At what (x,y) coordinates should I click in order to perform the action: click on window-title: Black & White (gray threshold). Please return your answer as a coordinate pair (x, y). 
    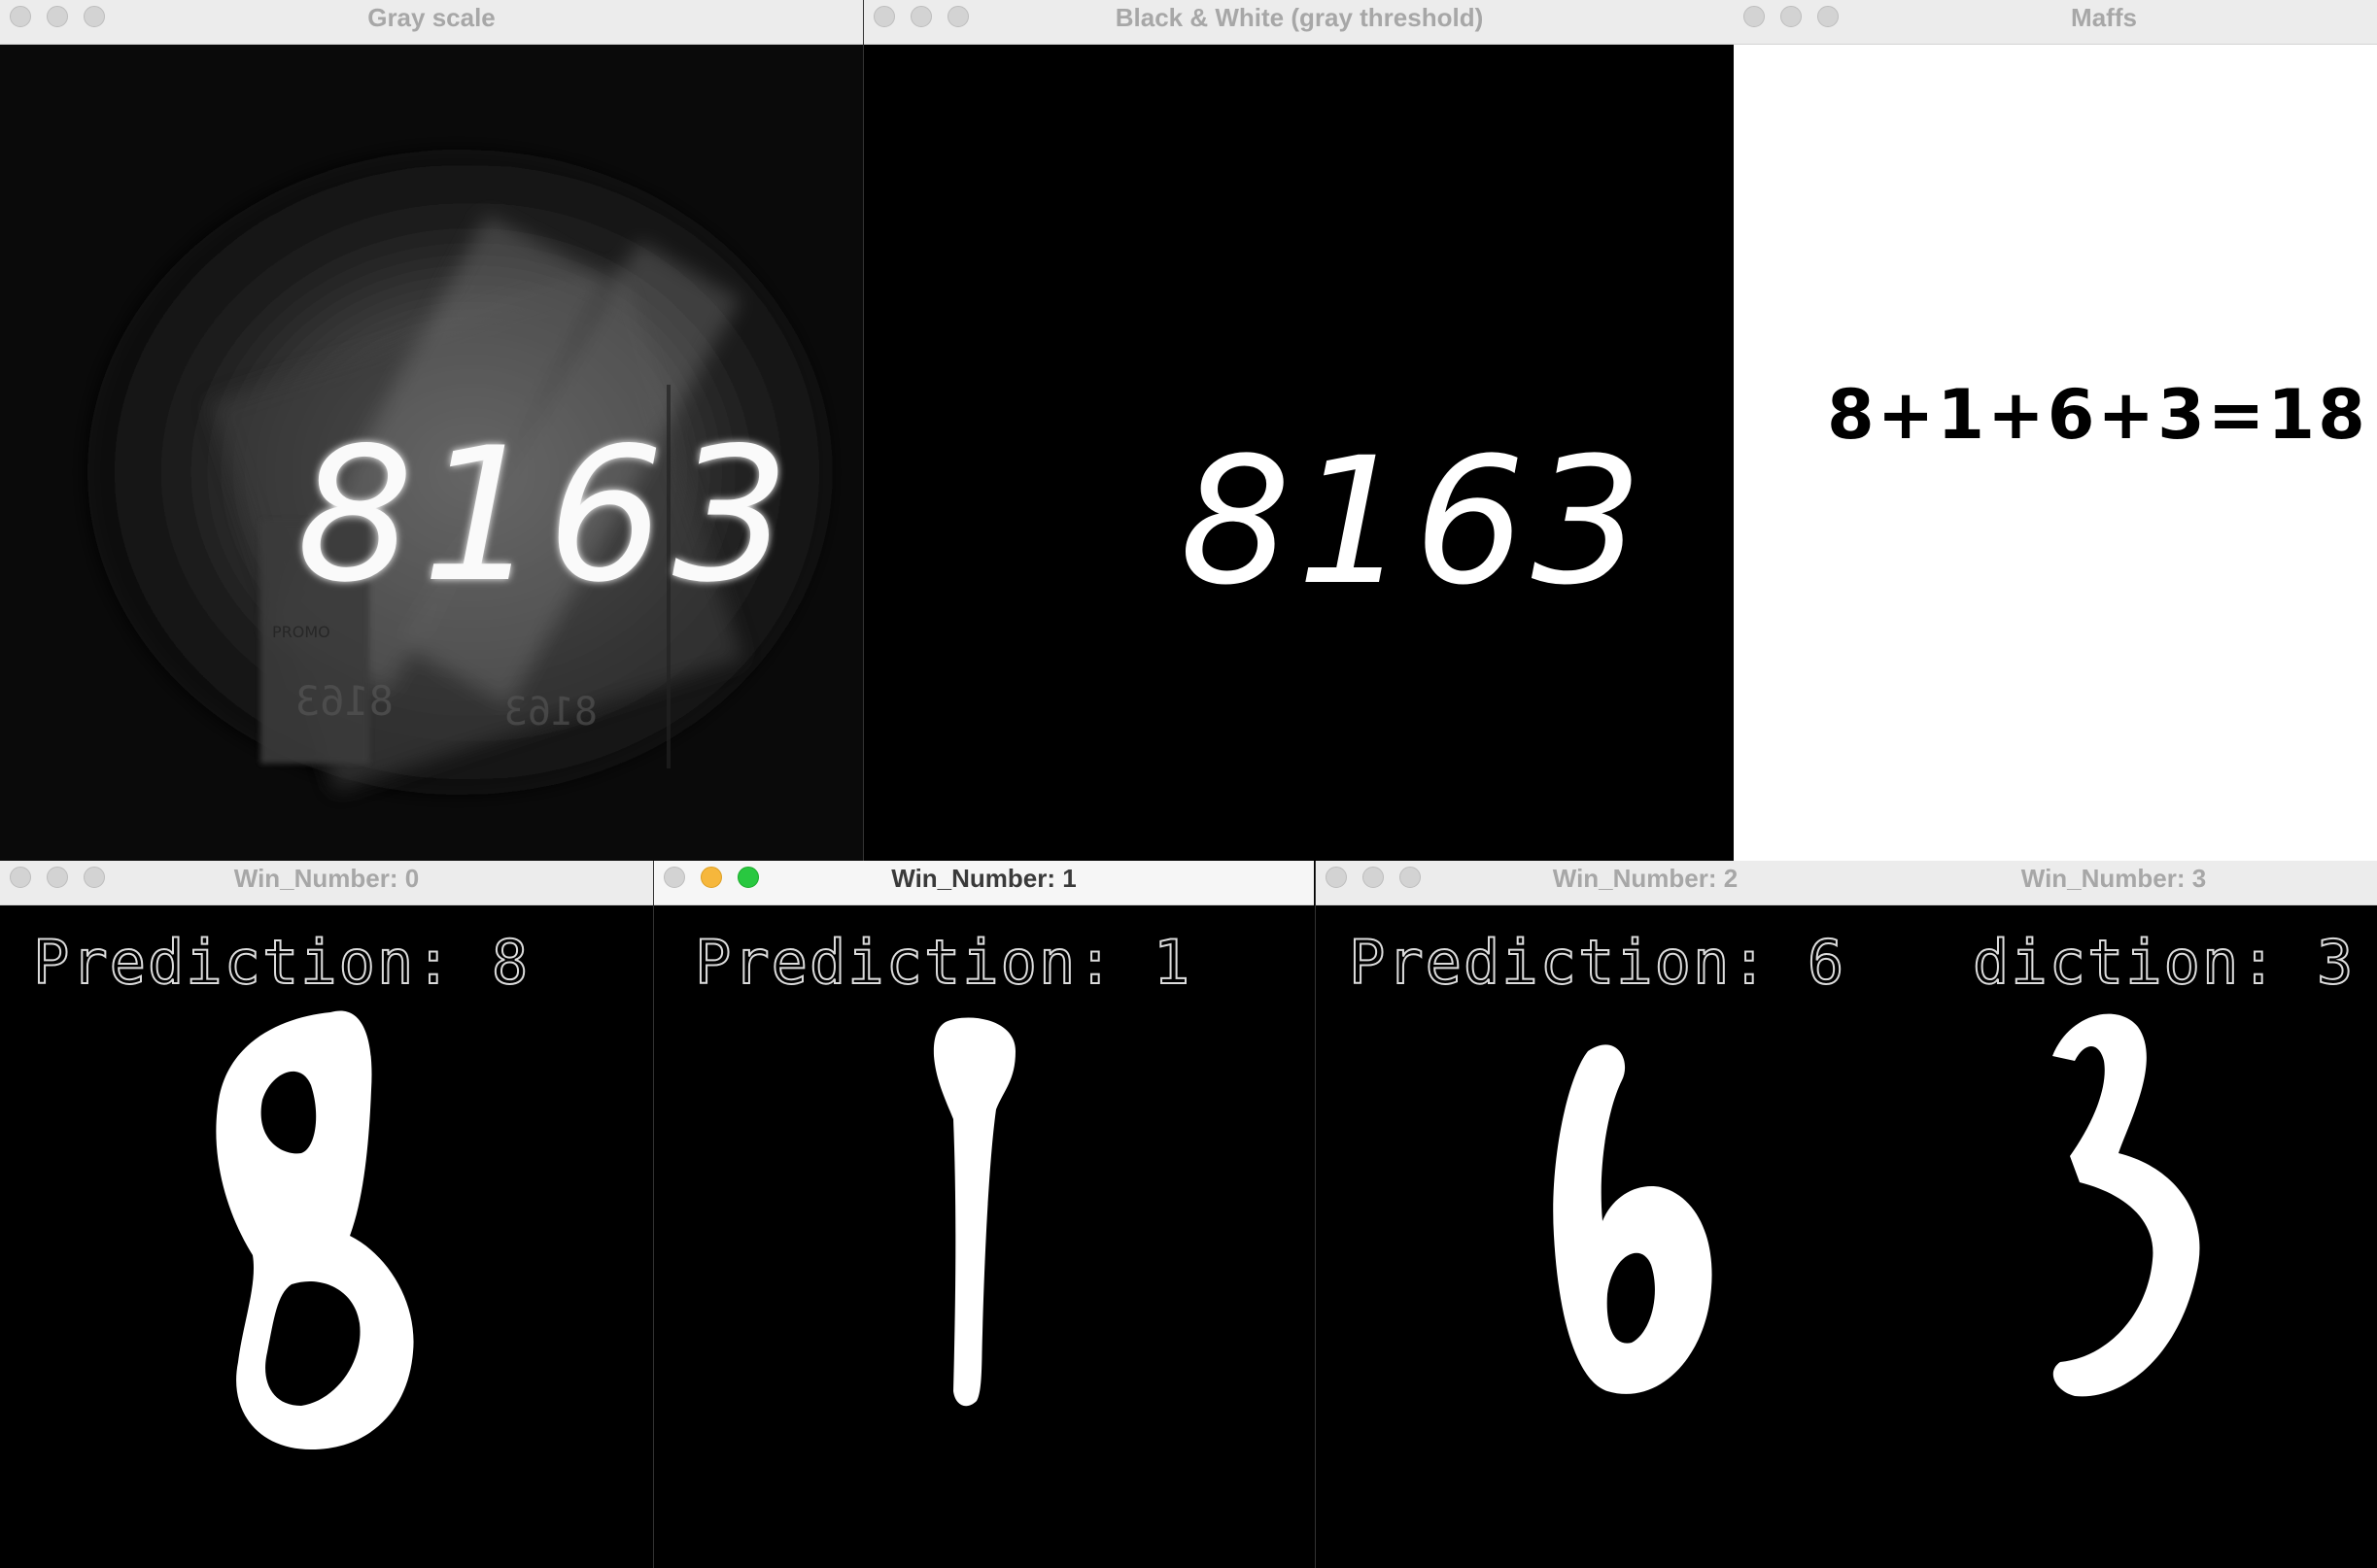
    Looking at the image, I should click on (1299, 17).